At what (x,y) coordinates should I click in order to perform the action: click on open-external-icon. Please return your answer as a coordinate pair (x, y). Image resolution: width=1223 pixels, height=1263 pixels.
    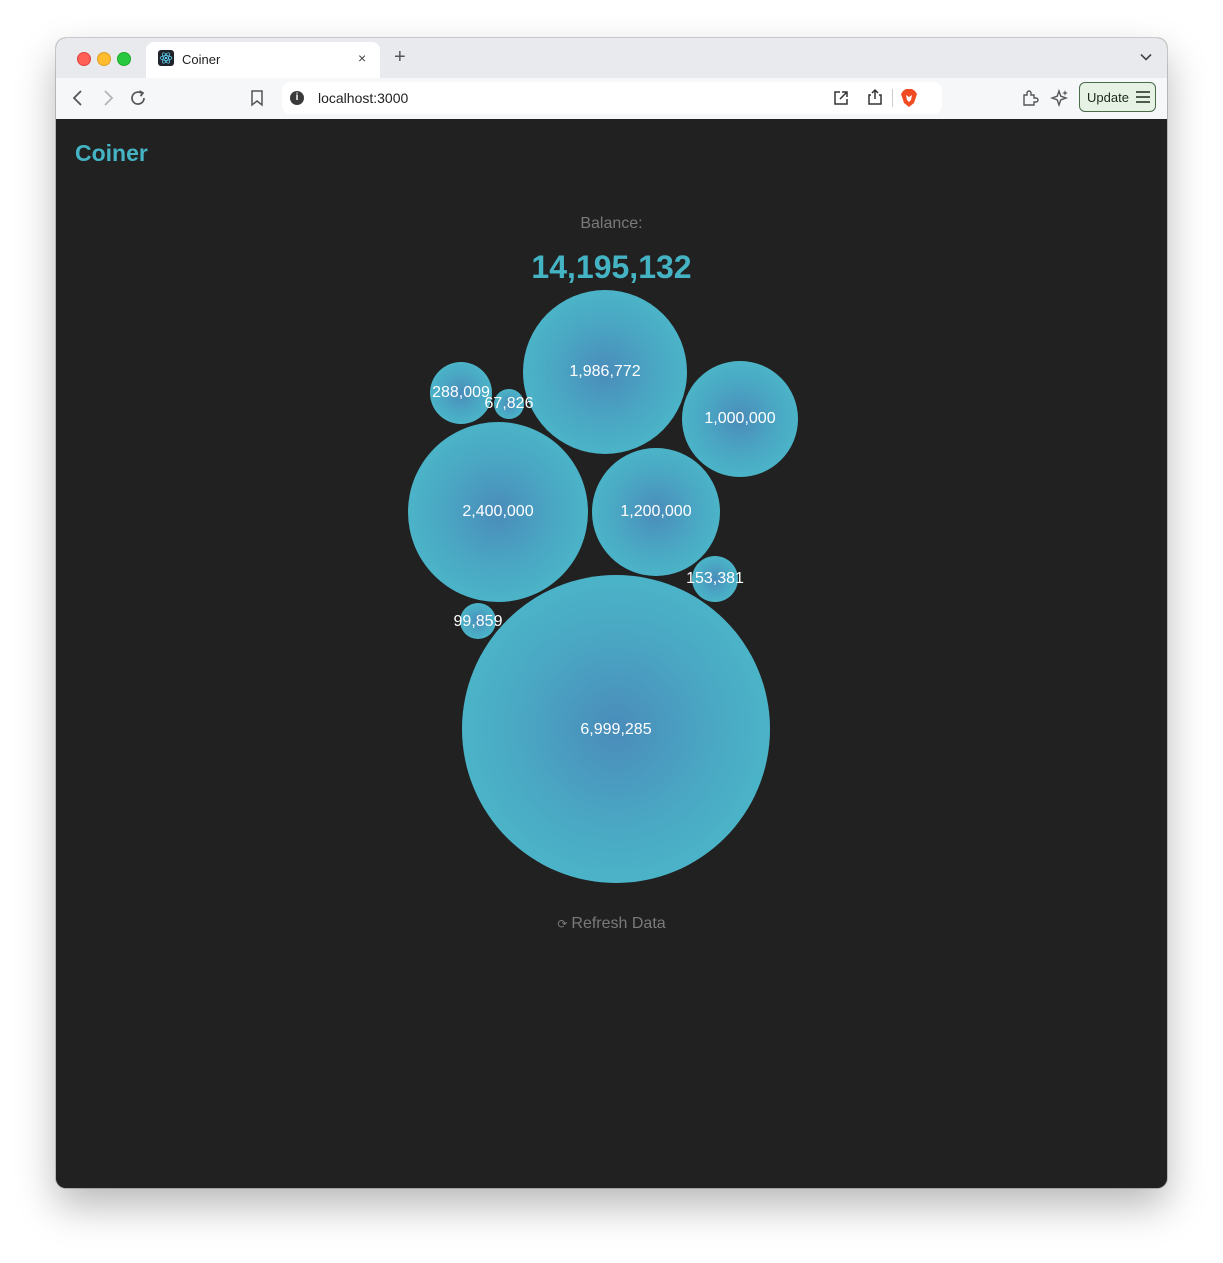
    Looking at the image, I should click on (841, 98).